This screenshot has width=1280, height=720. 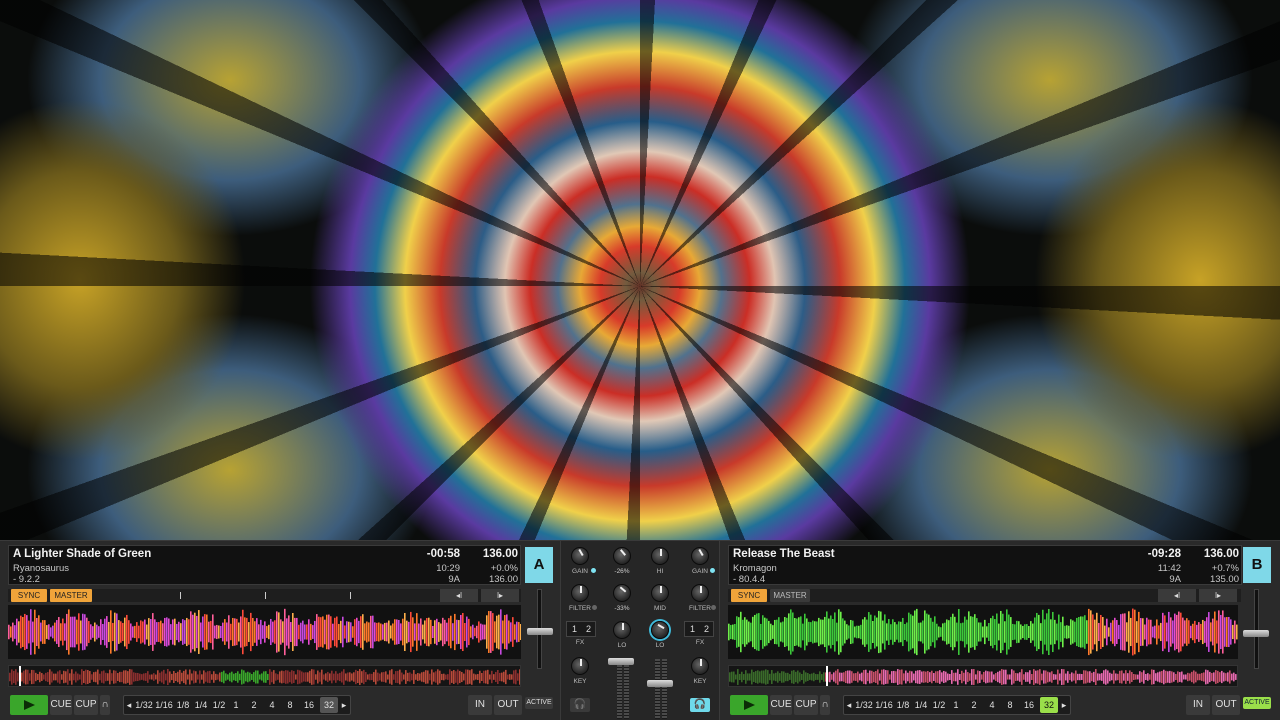 What do you see at coordinates (706, 629) in the screenshot?
I see `fx-2-button-b: 2` at bounding box center [706, 629].